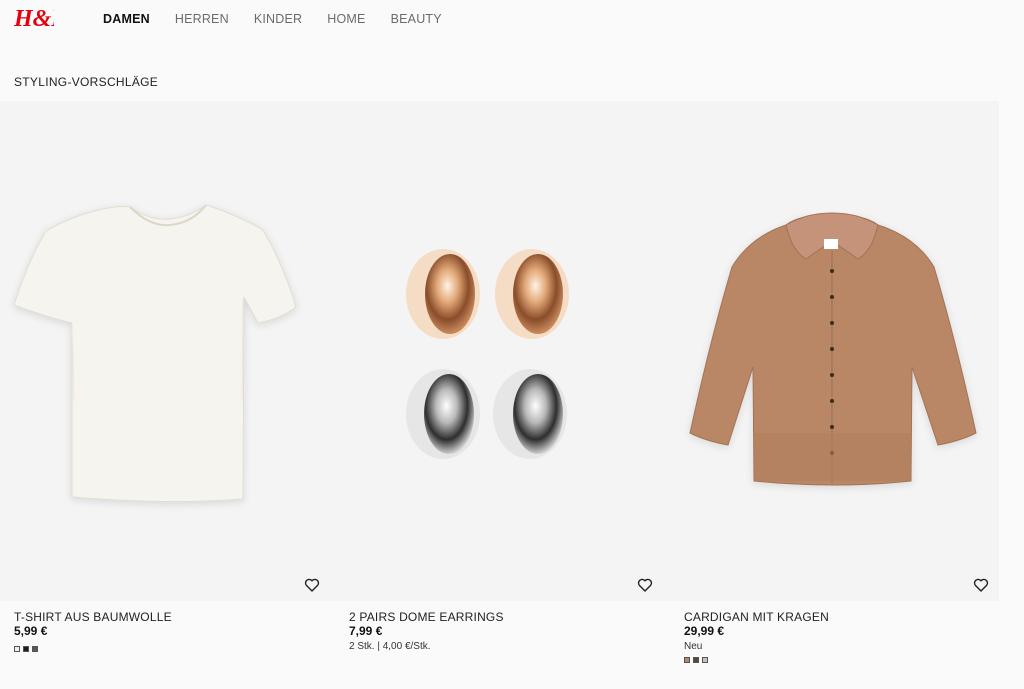 This screenshot has height=689, width=1024. Describe the element at coordinates (126, 19) in the screenshot. I see `nav-item-damen: DAMEN` at that location.